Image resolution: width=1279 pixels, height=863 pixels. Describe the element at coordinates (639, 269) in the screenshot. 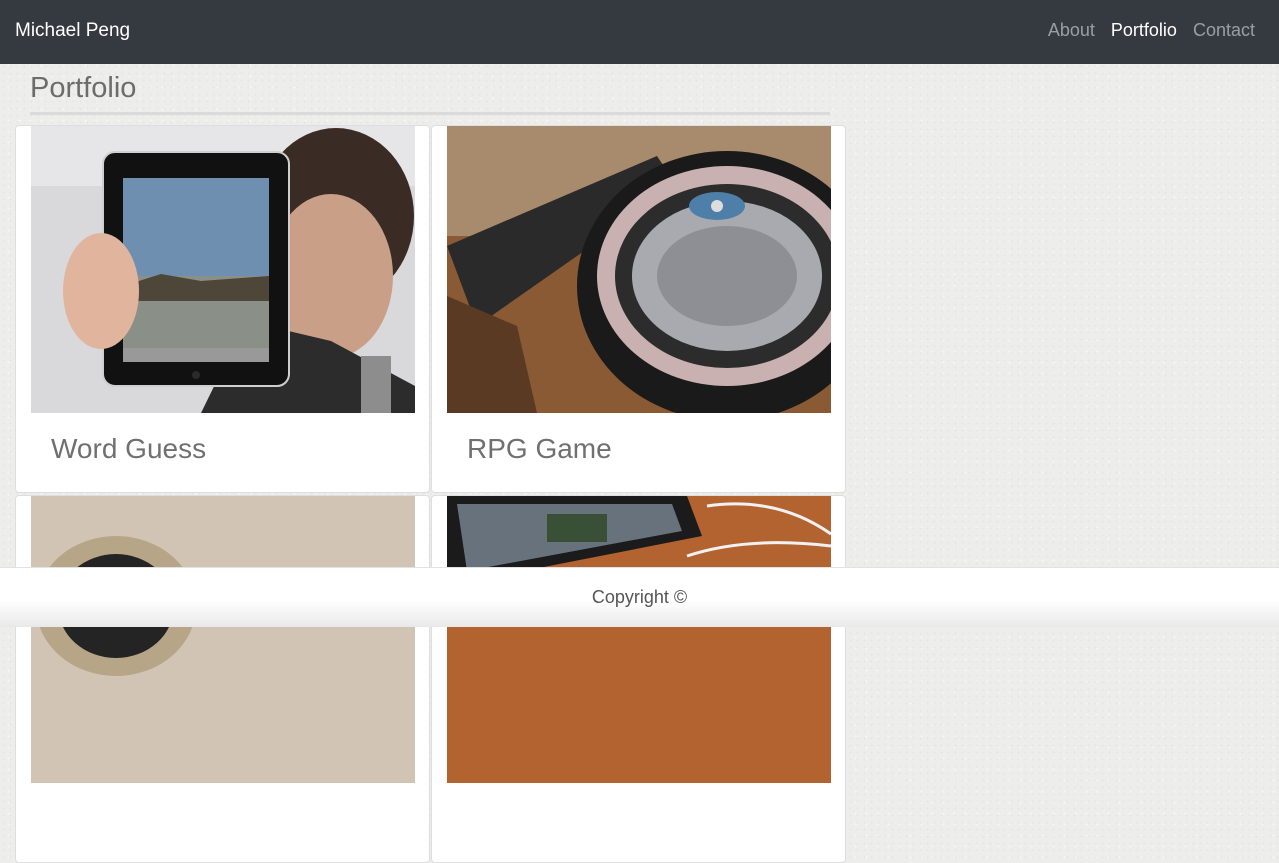

I see `project-image-turntable` at that location.